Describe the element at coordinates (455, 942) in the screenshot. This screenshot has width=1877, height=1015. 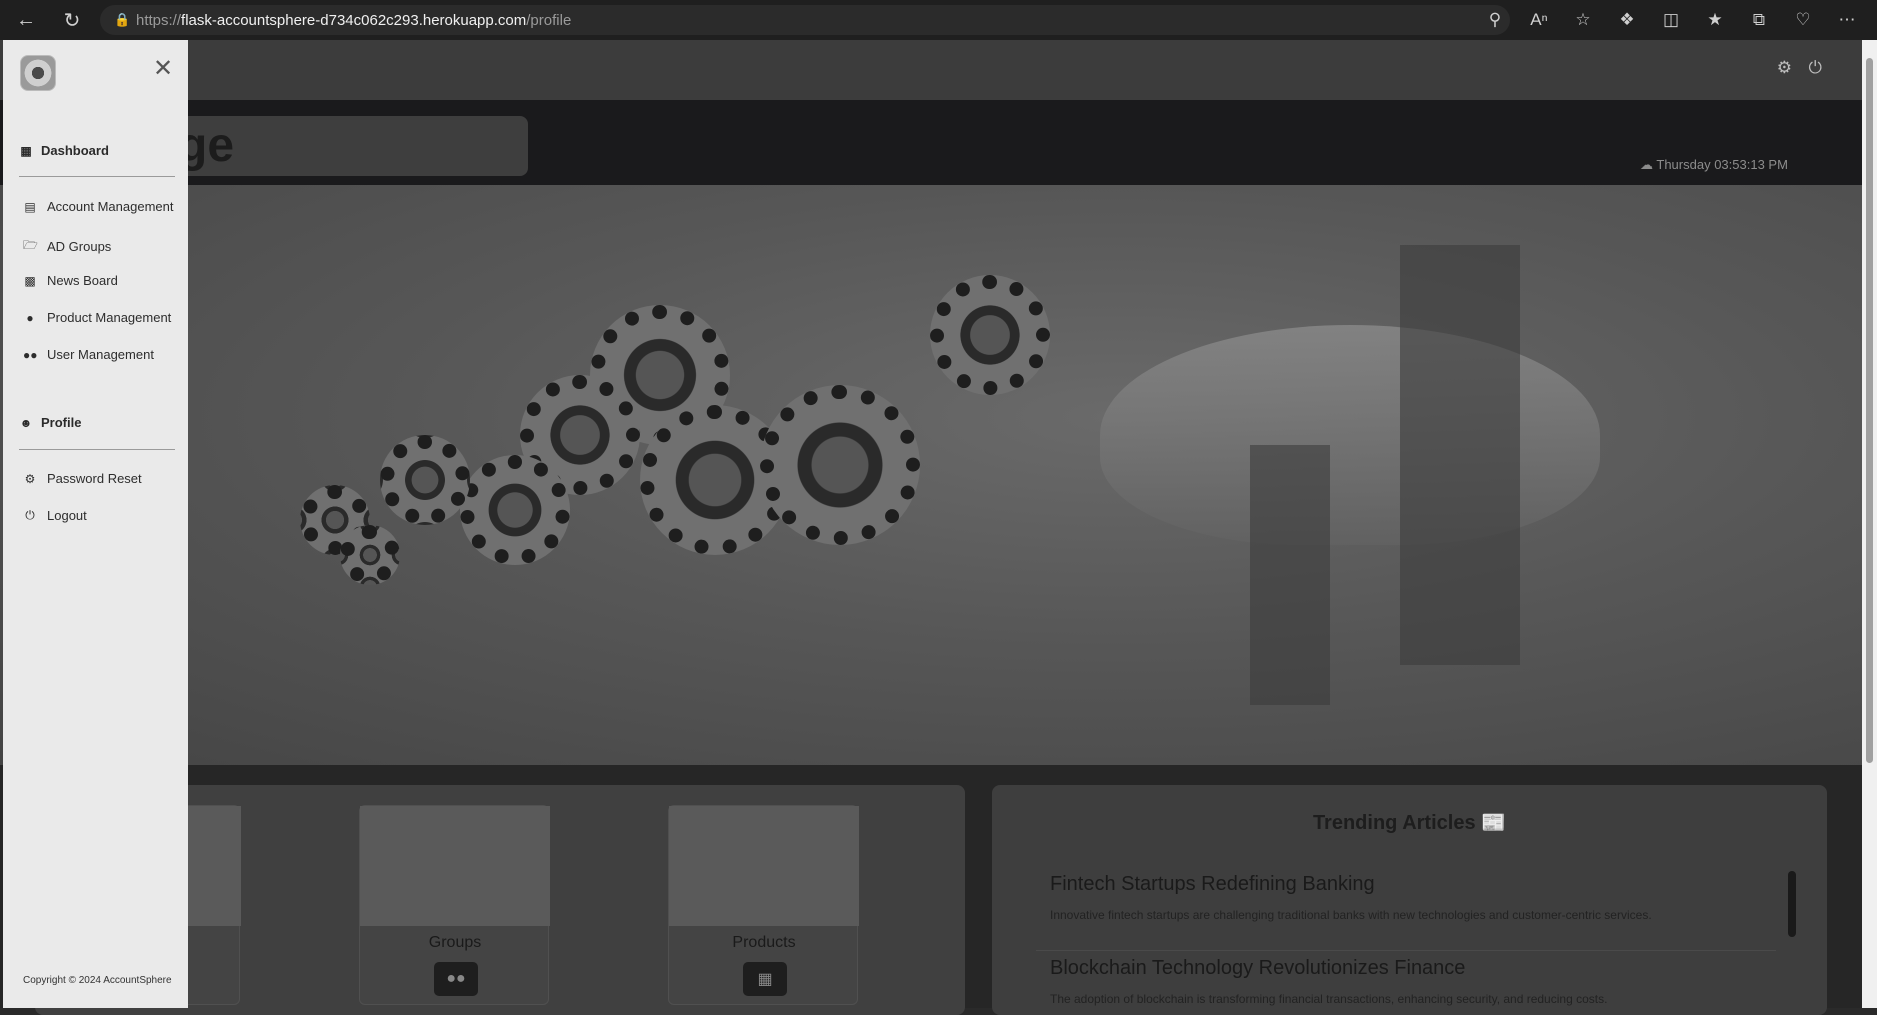
I see `feature-label: Groups` at that location.